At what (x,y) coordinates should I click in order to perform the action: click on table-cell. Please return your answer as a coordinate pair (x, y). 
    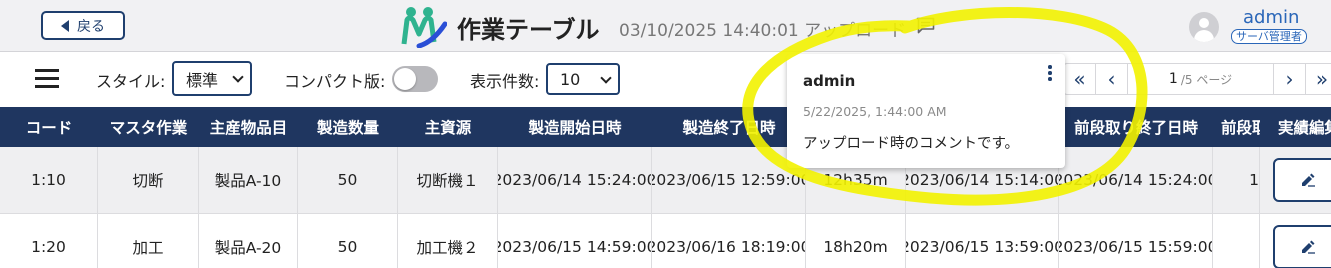
    Looking at the image, I should click on (1236, 241).